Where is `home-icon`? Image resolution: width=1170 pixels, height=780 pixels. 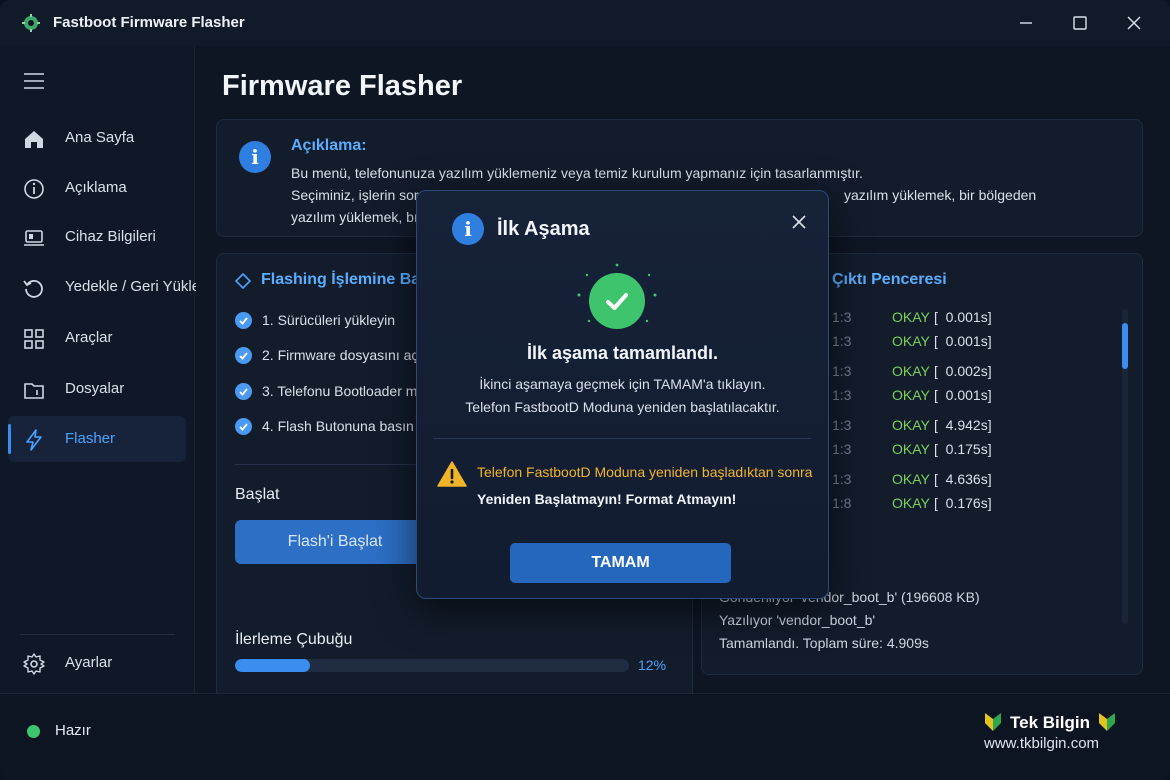 home-icon is located at coordinates (34, 139).